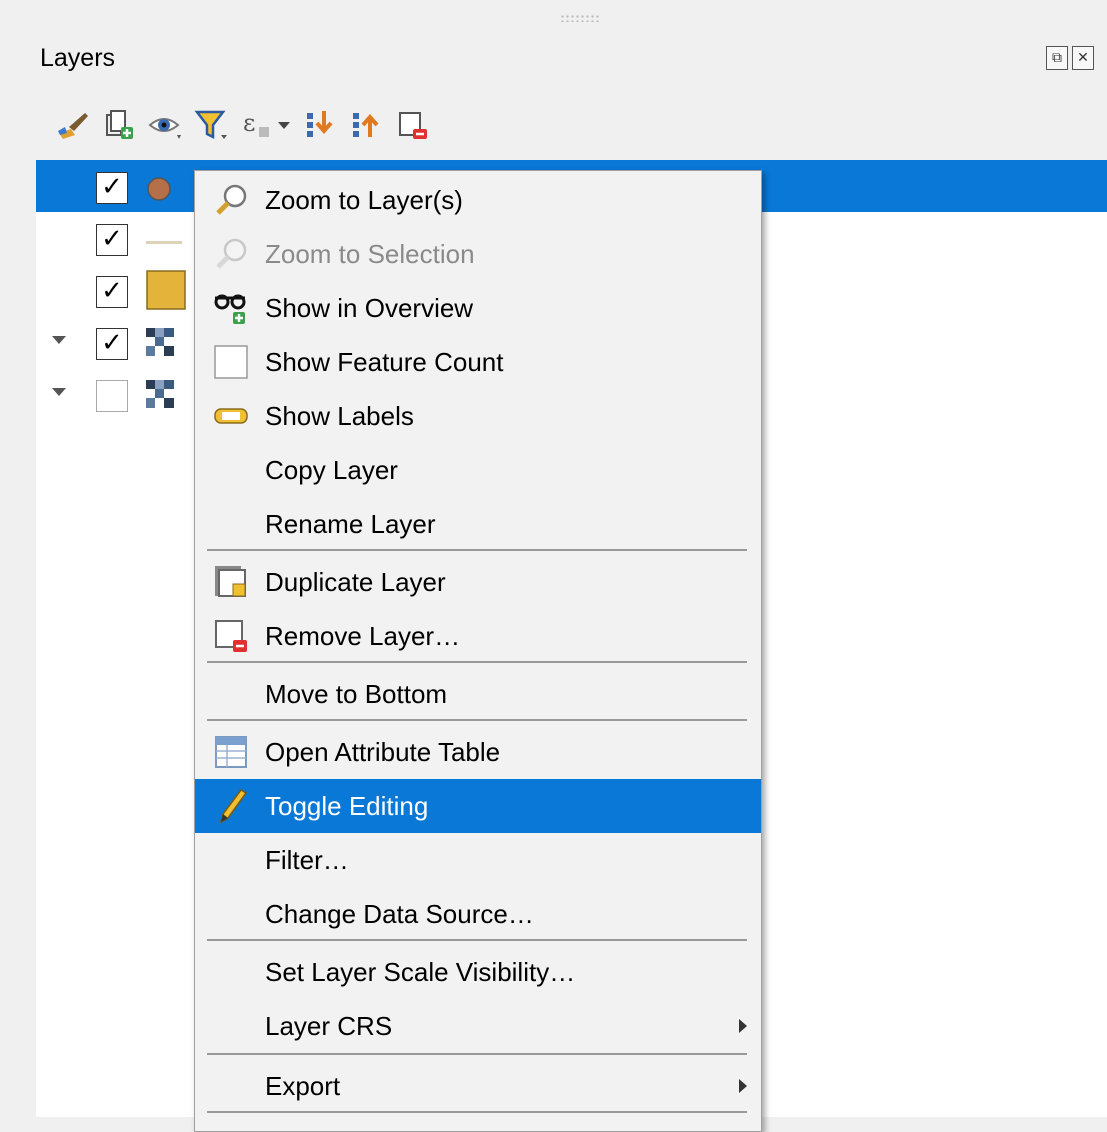 This screenshot has height=1132, width=1107. Describe the element at coordinates (112, 396) in the screenshot. I see `layer-visibility-checkbox` at that location.